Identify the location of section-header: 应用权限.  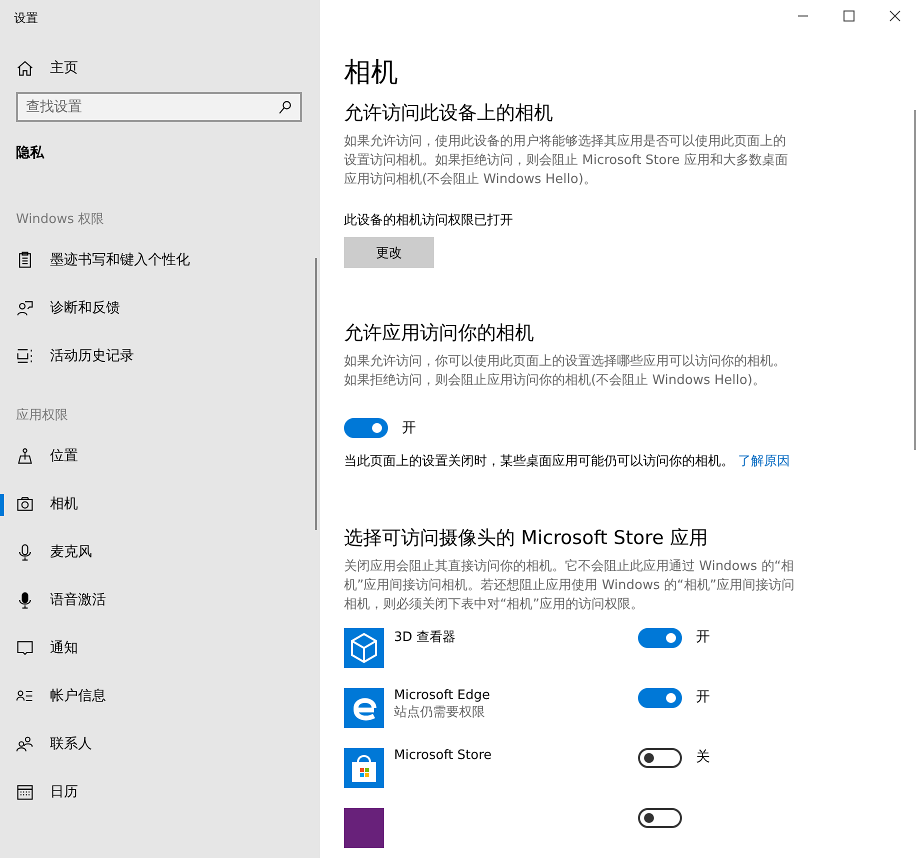
(42, 416).